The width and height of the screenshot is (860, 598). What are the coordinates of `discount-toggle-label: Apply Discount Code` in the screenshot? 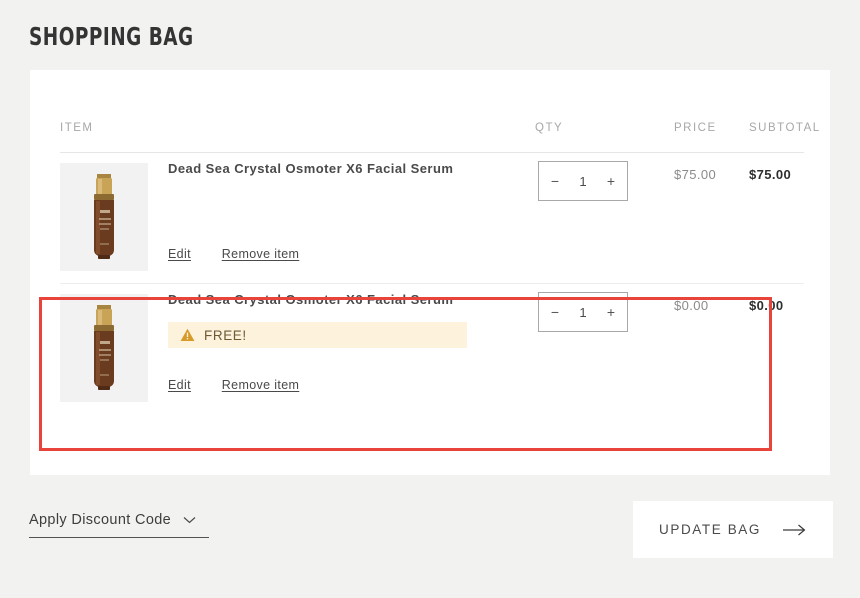 It's located at (100, 520).